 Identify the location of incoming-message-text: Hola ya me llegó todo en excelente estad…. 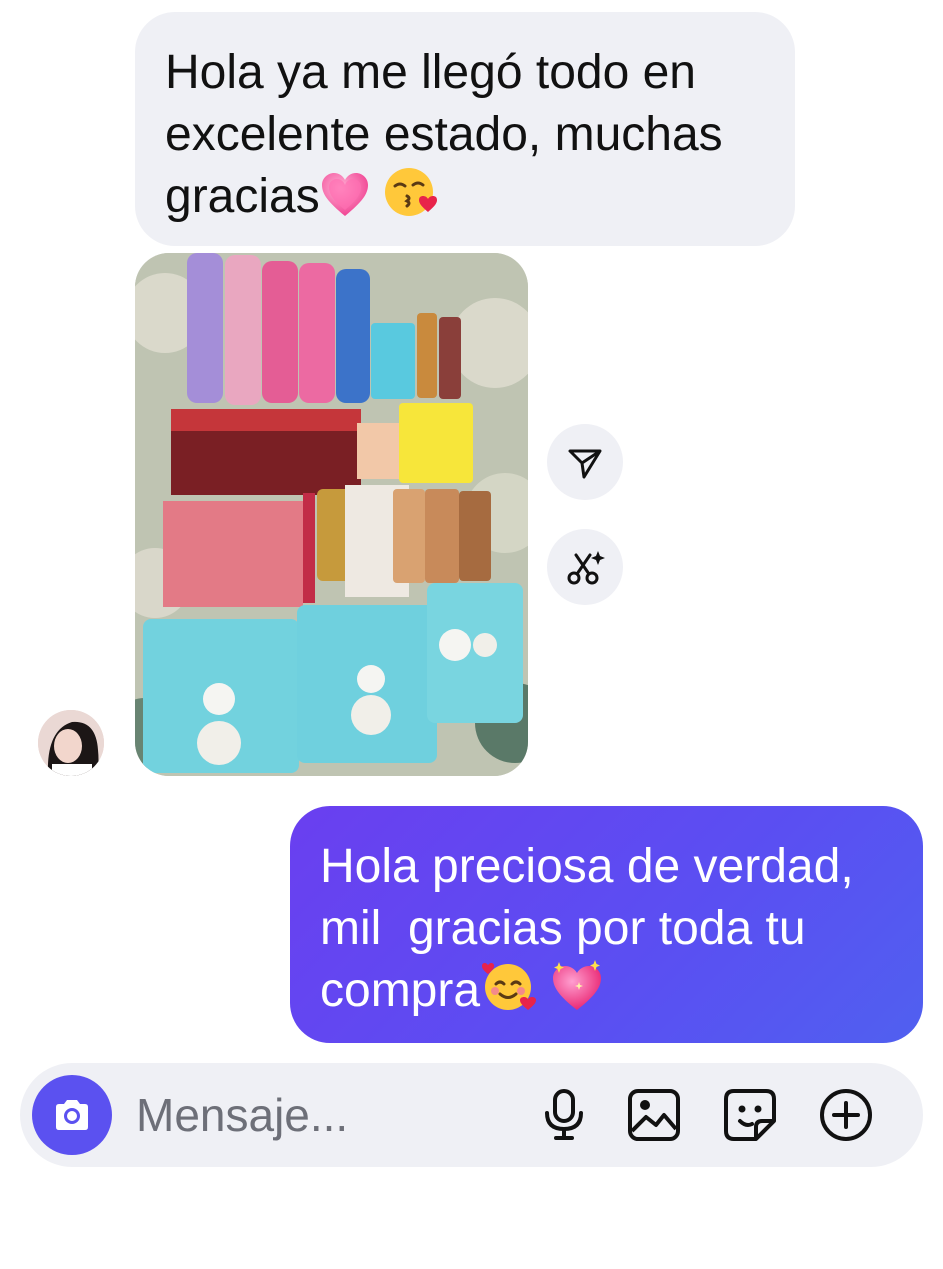
(444, 134).